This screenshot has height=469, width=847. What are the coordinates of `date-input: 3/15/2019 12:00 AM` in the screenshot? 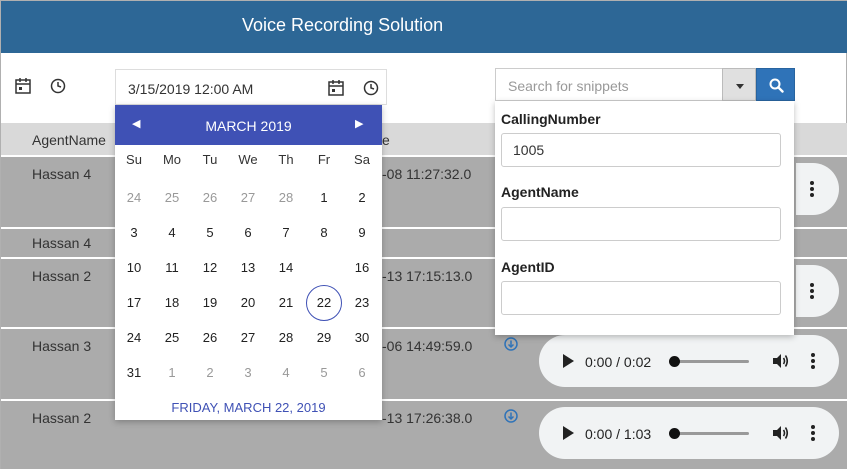 It's located at (251, 87).